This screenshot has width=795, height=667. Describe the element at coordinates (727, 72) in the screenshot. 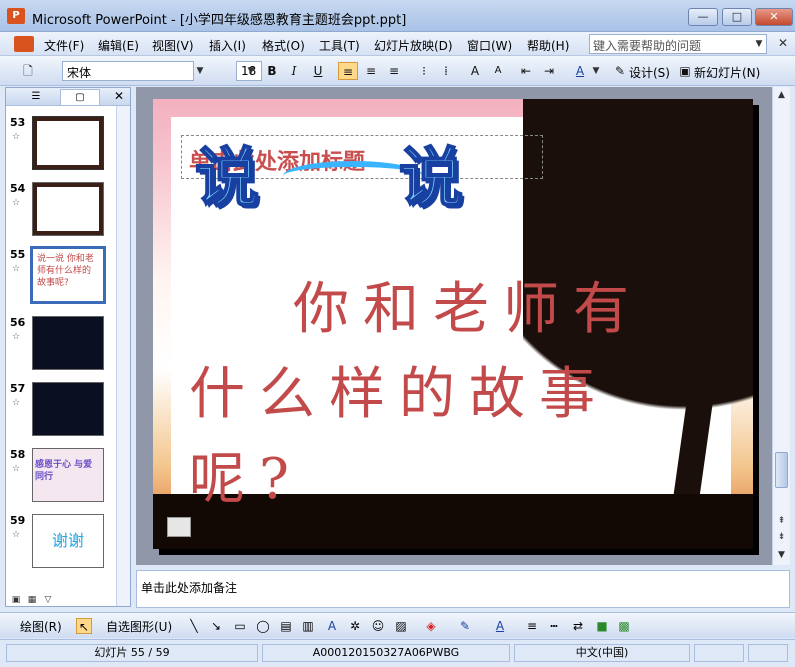

I see `new-slide-button: 新幻灯片(N)` at that location.